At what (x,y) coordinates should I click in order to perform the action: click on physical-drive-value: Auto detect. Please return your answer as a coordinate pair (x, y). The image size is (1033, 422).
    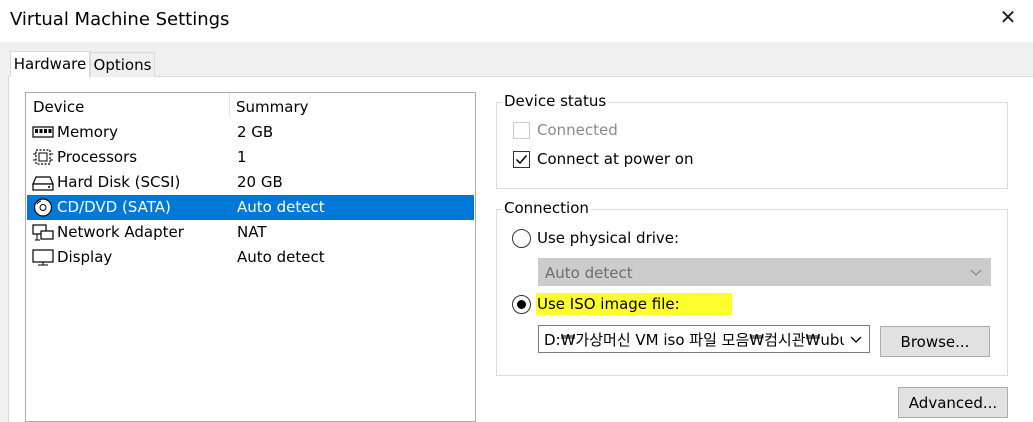
    Looking at the image, I should click on (589, 273).